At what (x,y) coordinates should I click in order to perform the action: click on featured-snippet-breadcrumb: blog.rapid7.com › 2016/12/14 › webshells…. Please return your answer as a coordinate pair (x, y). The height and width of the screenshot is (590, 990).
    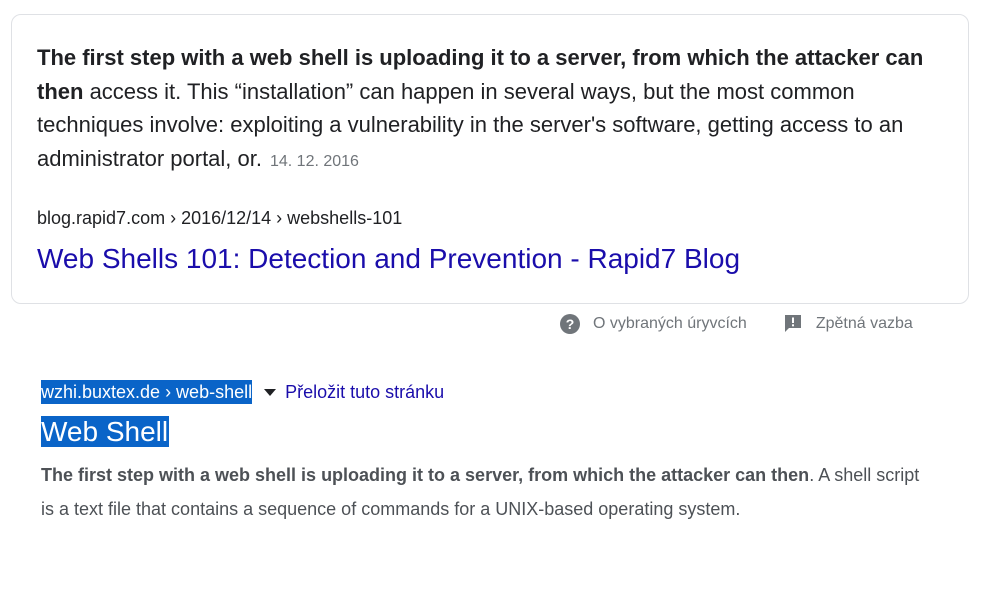
    Looking at the image, I should click on (219, 218).